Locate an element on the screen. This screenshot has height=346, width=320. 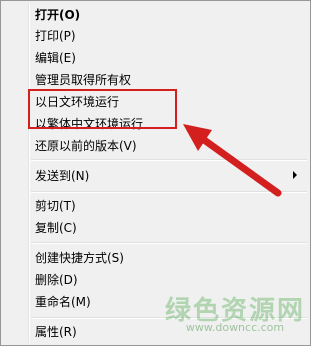
menu-item-edit: 编辑(E) is located at coordinates (55, 58).